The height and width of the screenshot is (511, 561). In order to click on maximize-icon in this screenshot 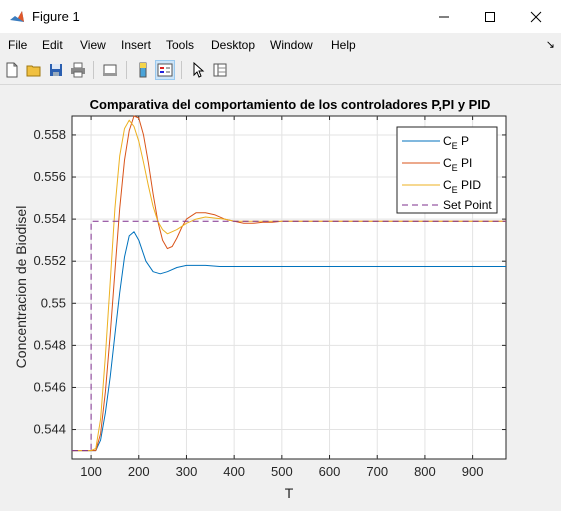, I will do `click(490, 16)`.